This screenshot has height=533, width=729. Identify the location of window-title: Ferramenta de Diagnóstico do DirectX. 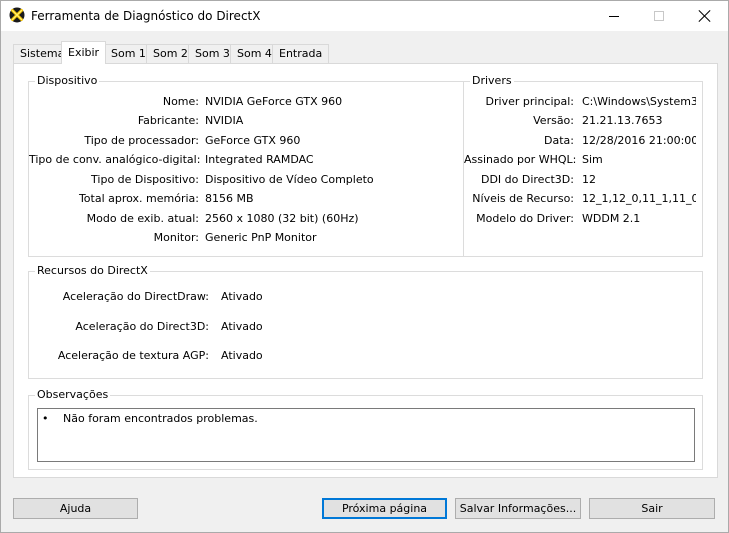
(146, 16).